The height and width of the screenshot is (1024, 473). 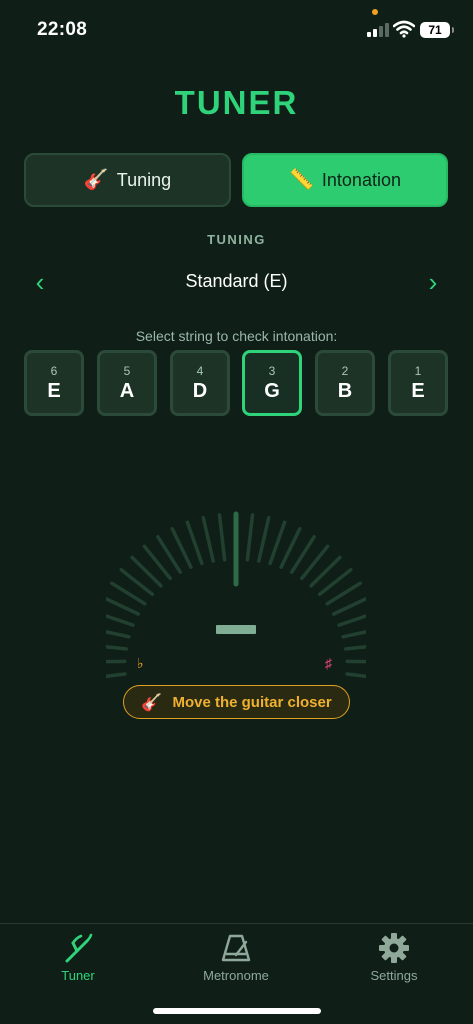 I want to click on gauge-ticks, so click(x=236, y=596).